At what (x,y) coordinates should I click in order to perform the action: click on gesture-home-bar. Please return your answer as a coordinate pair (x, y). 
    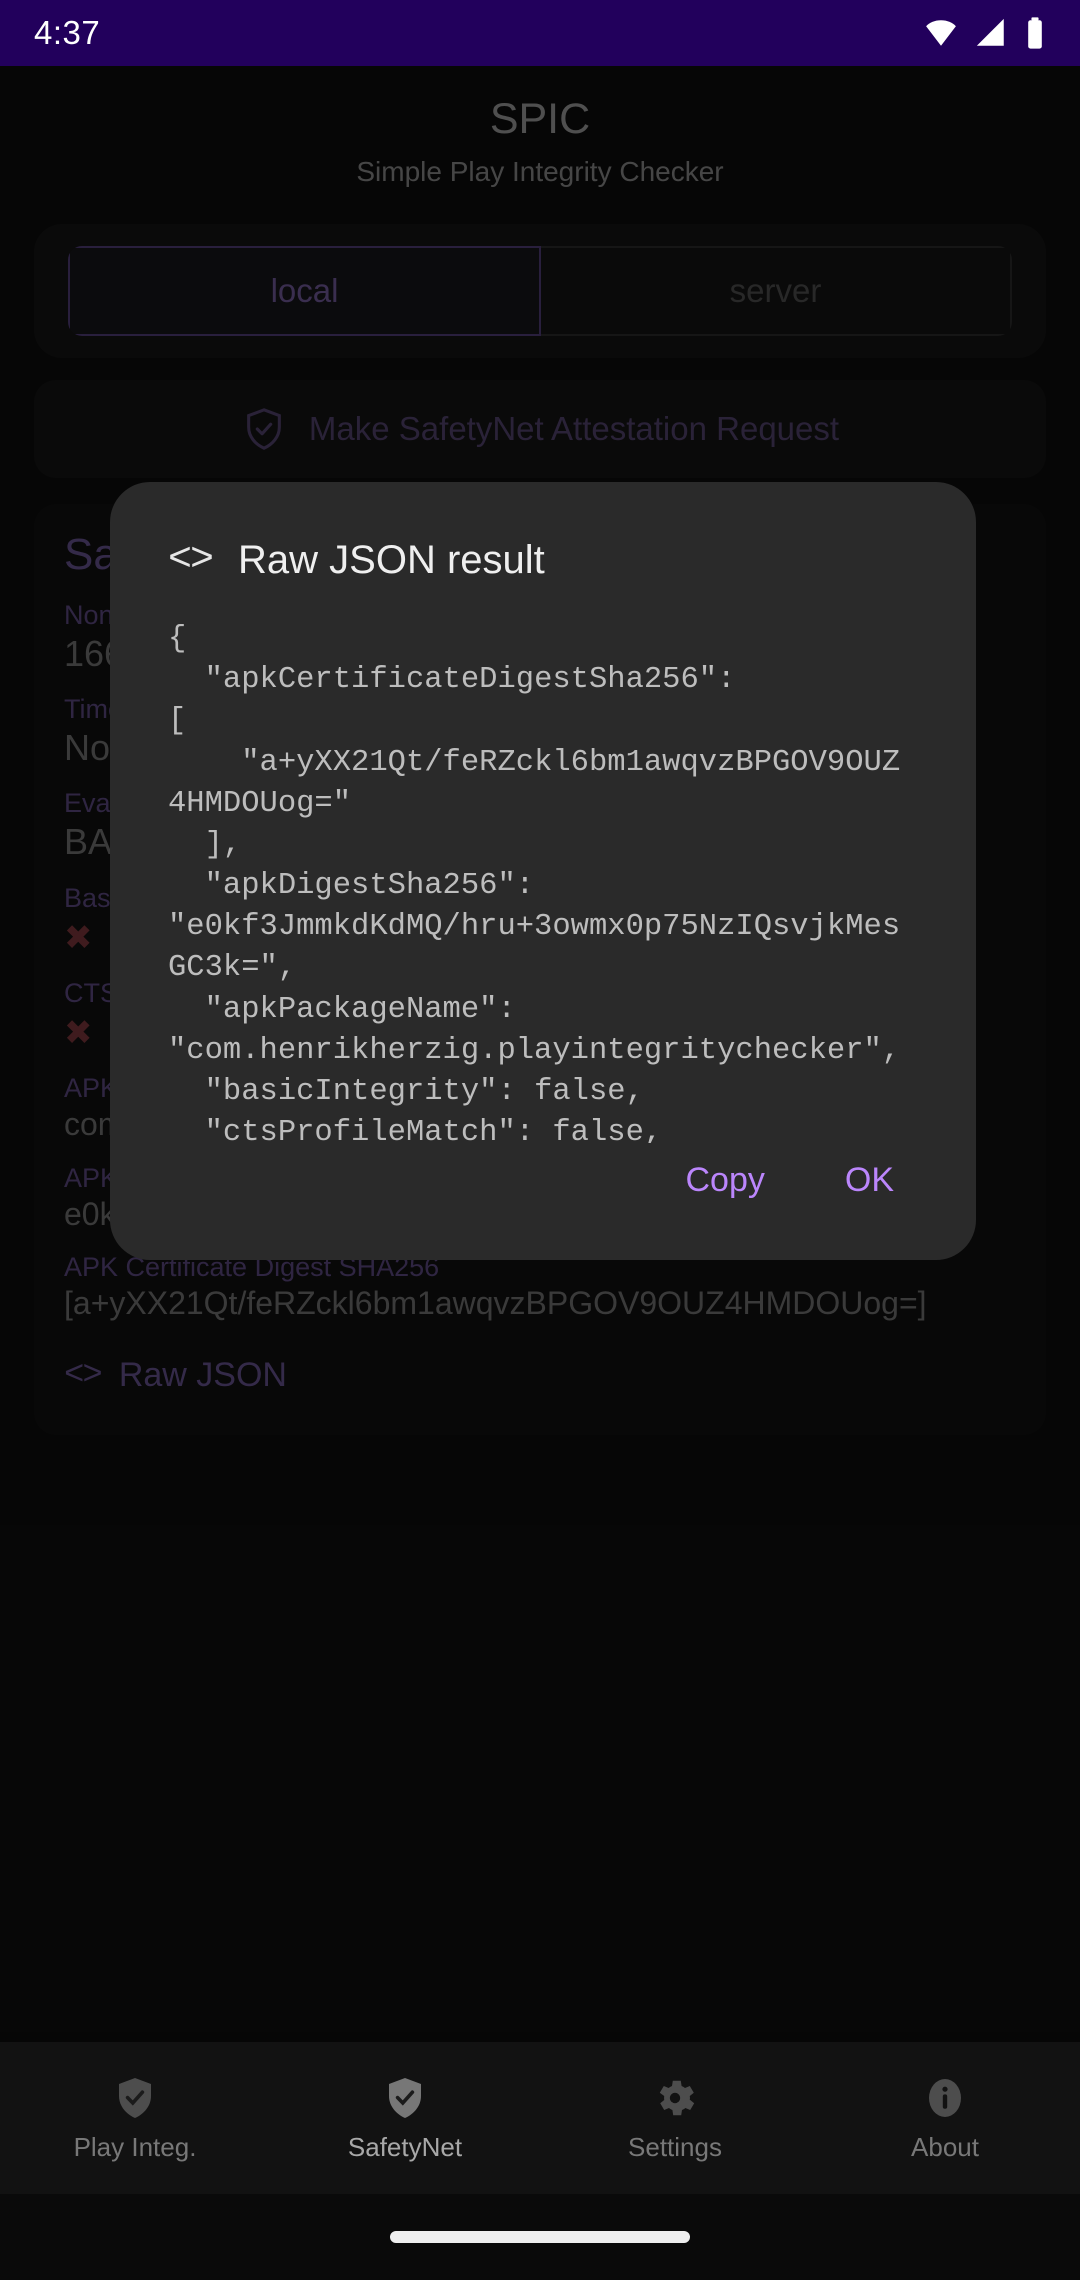
    Looking at the image, I should click on (540, 2237).